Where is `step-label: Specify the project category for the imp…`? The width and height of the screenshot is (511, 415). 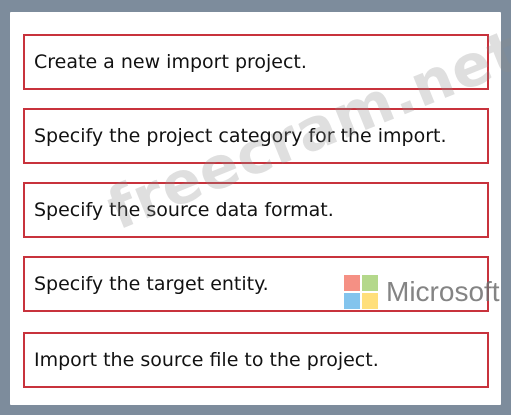 step-label: Specify the project category for the imp… is located at coordinates (240, 136).